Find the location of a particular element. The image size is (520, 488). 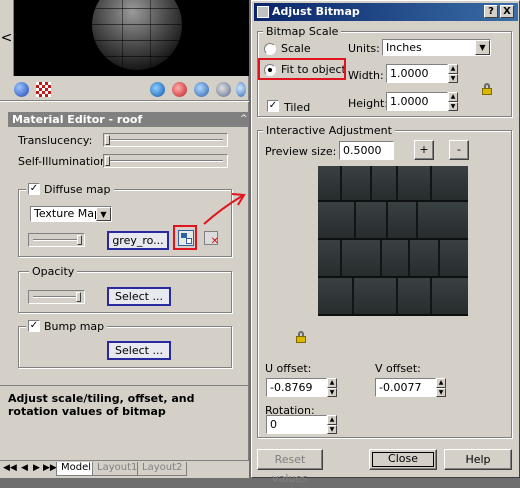

height-input: 1.0000 is located at coordinates (417, 101).